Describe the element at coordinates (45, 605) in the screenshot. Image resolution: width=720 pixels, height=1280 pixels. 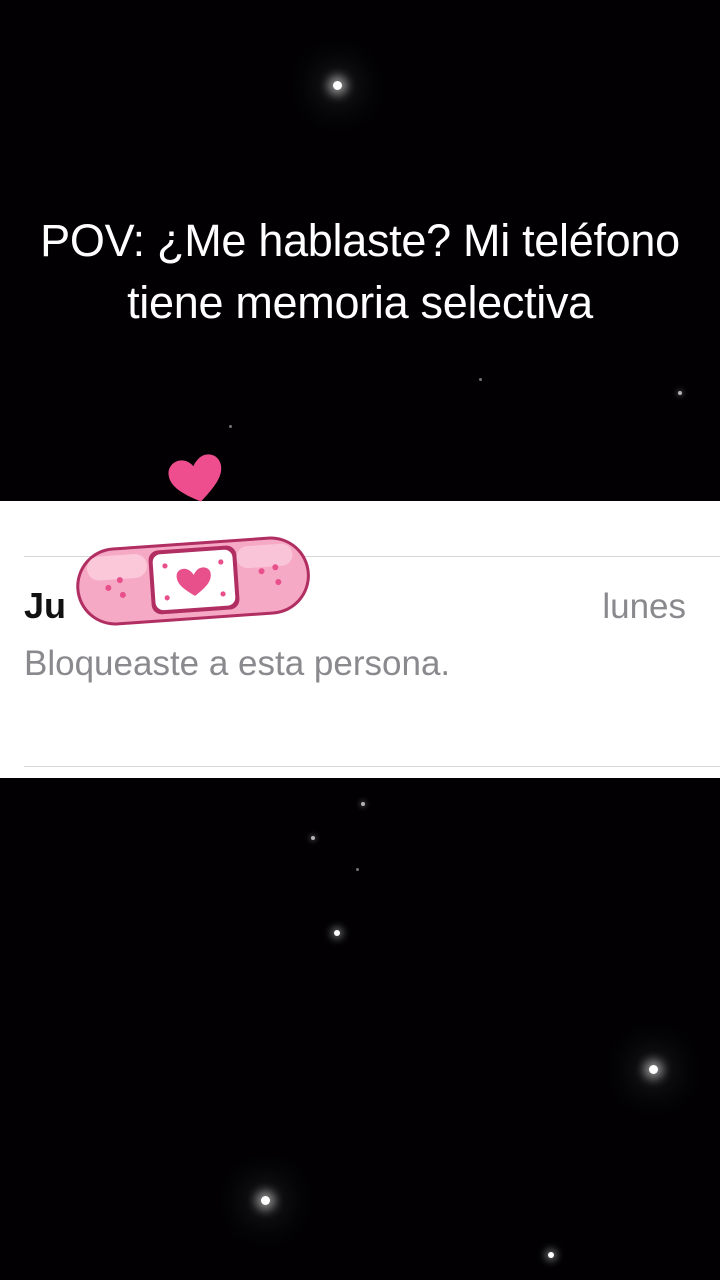
I see `contact-name: Ju` at that location.